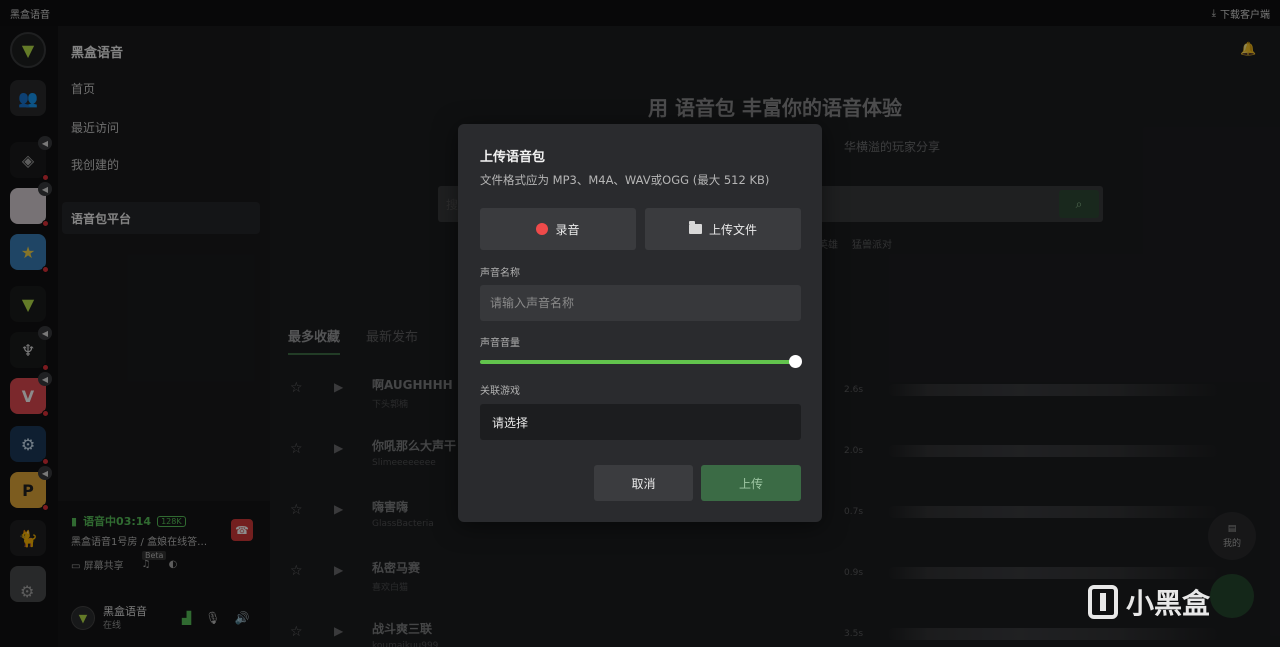 The width and height of the screenshot is (1280, 647). I want to click on game-label: 关联游戏, so click(500, 391).